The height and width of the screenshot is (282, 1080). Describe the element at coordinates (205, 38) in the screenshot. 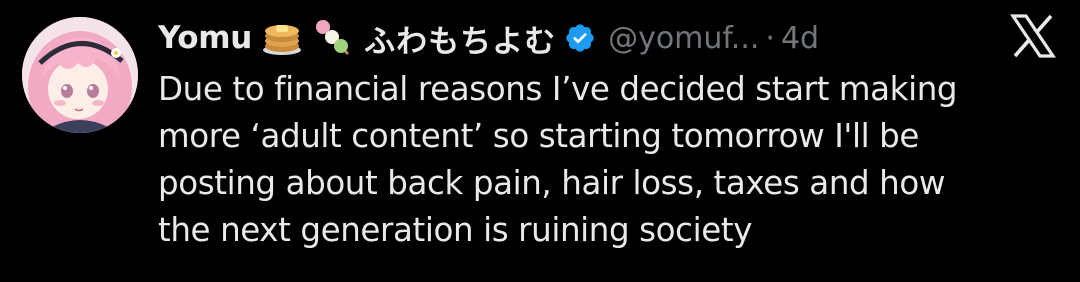

I see `display-name: Yomu` at that location.